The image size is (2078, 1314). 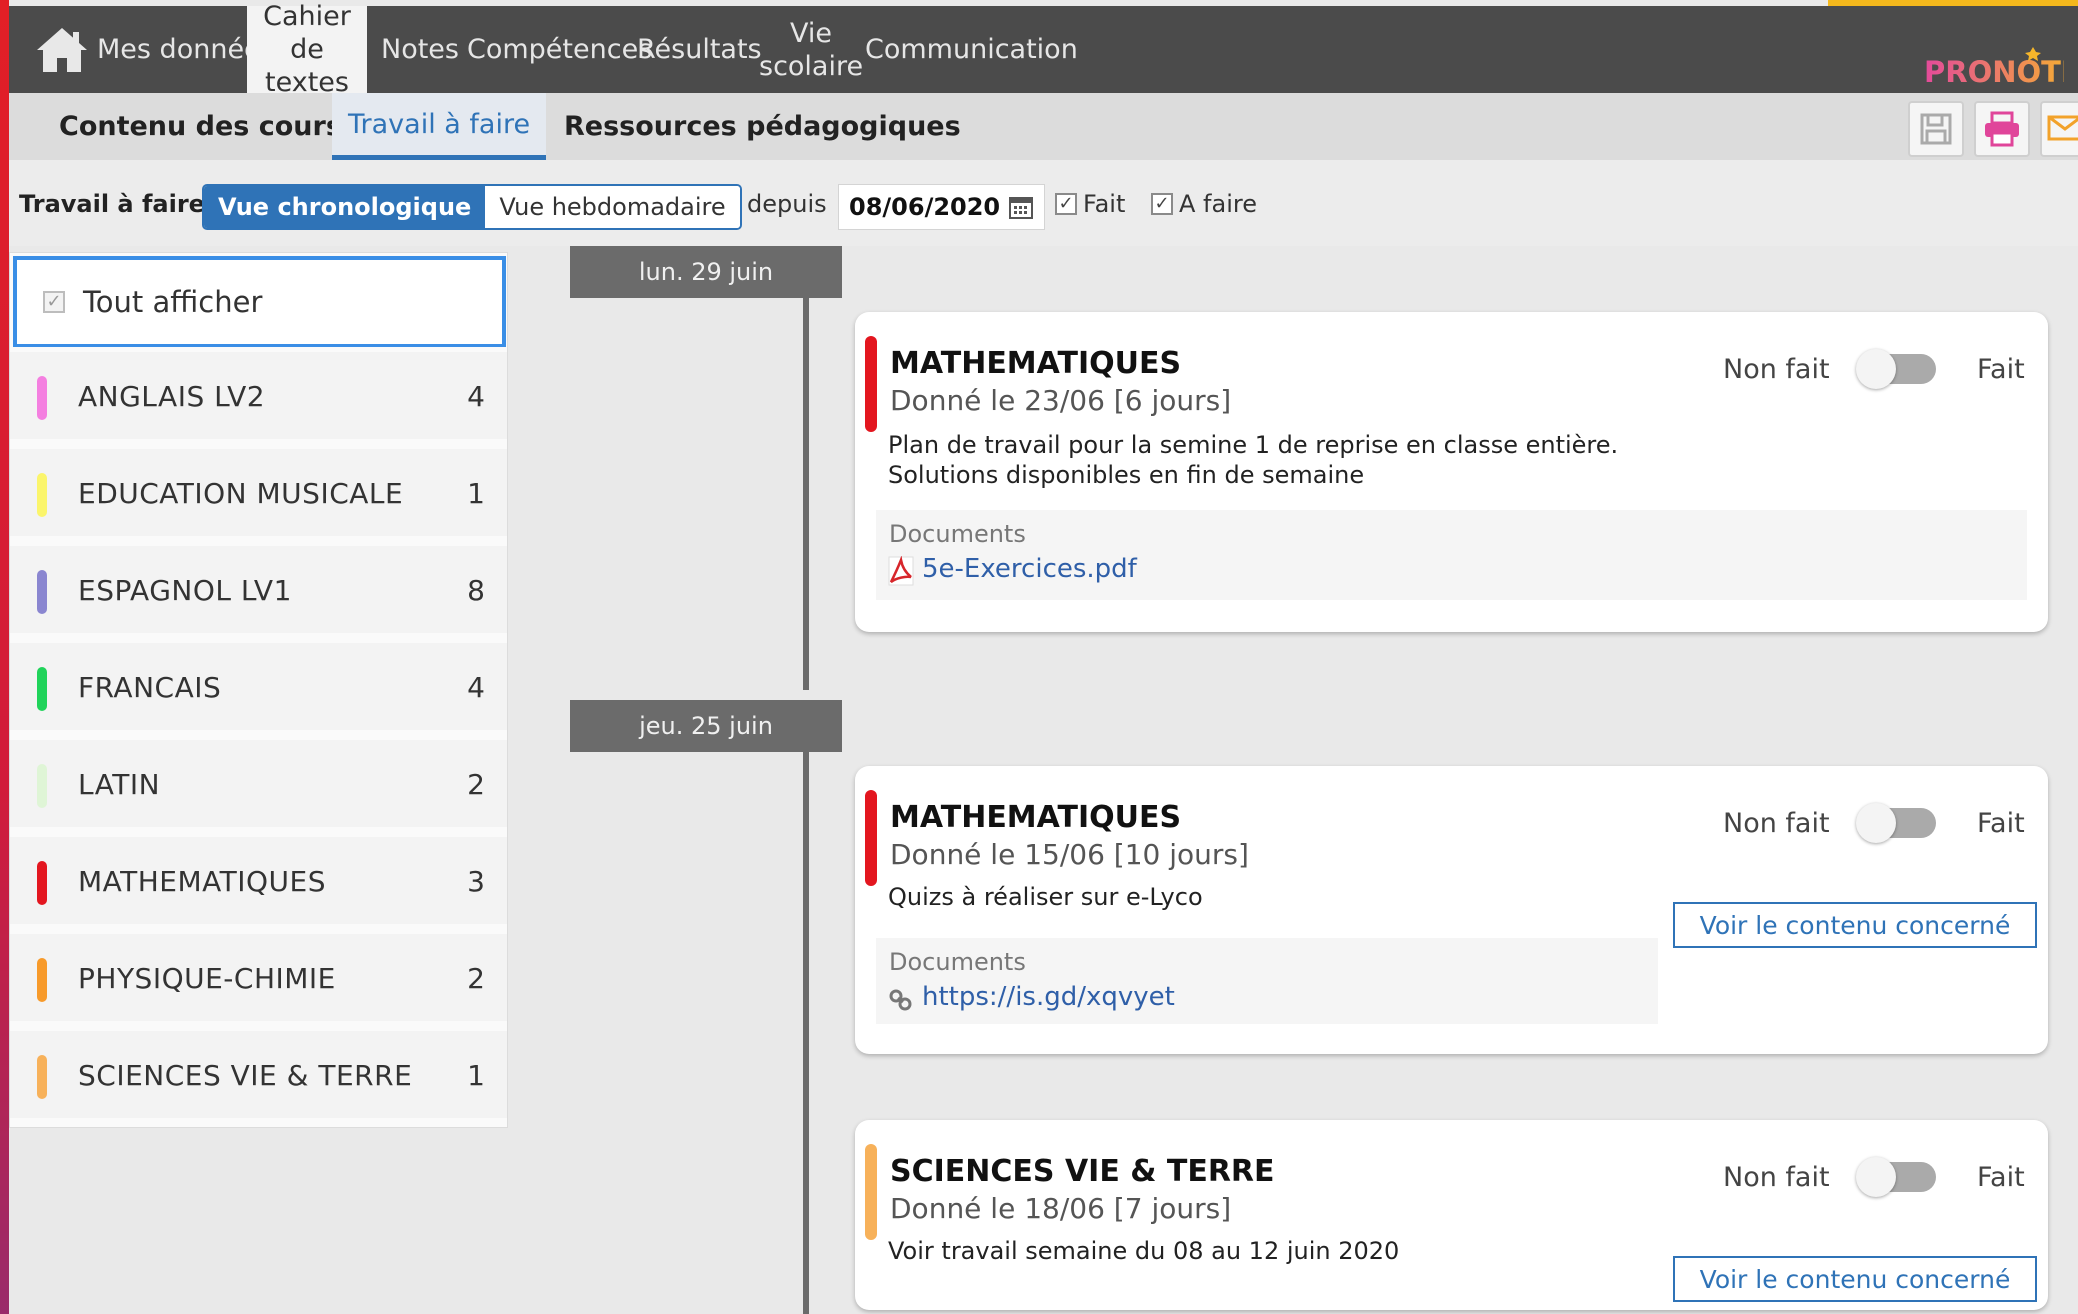 What do you see at coordinates (476, 590) in the screenshot?
I see `subject-count: 8` at bounding box center [476, 590].